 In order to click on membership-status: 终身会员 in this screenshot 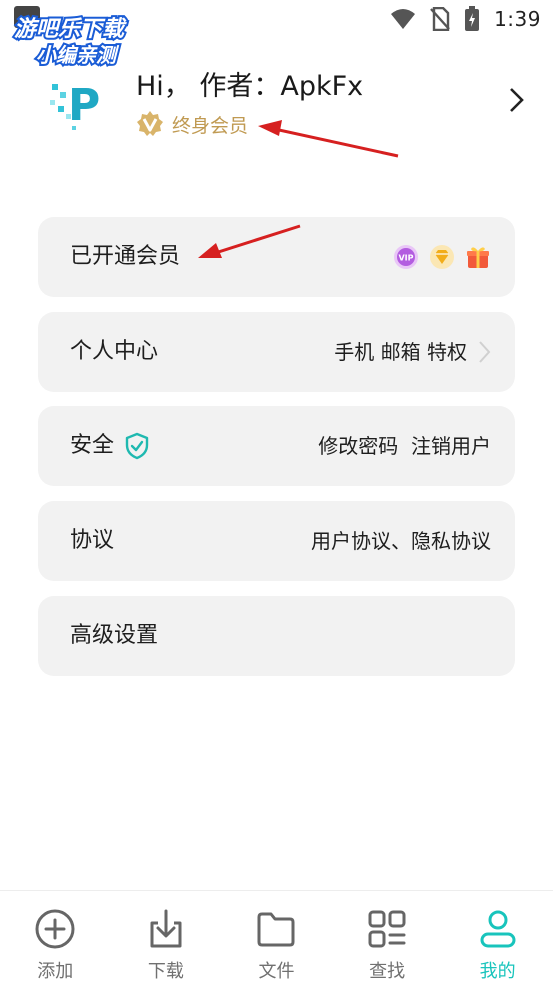, I will do `click(192, 124)`.